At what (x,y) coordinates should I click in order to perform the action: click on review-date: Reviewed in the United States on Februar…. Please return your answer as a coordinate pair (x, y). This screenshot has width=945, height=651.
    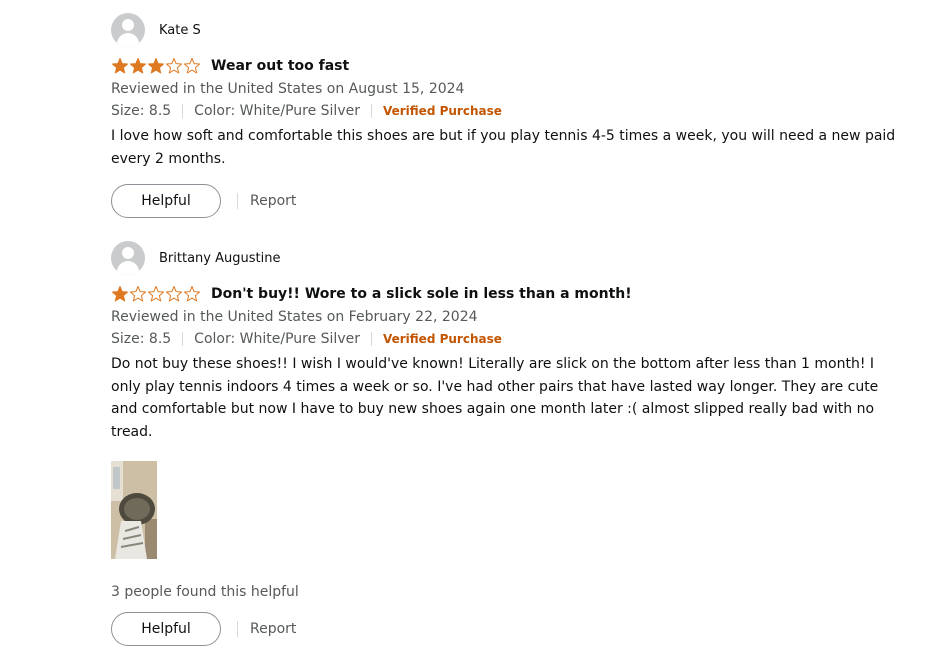
    Looking at the image, I should click on (294, 317).